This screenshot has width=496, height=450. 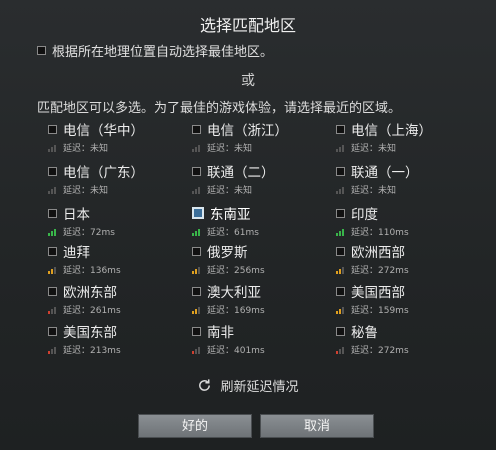 I want to click on region-latency-text: 延迟：169ms, so click(x=236, y=311).